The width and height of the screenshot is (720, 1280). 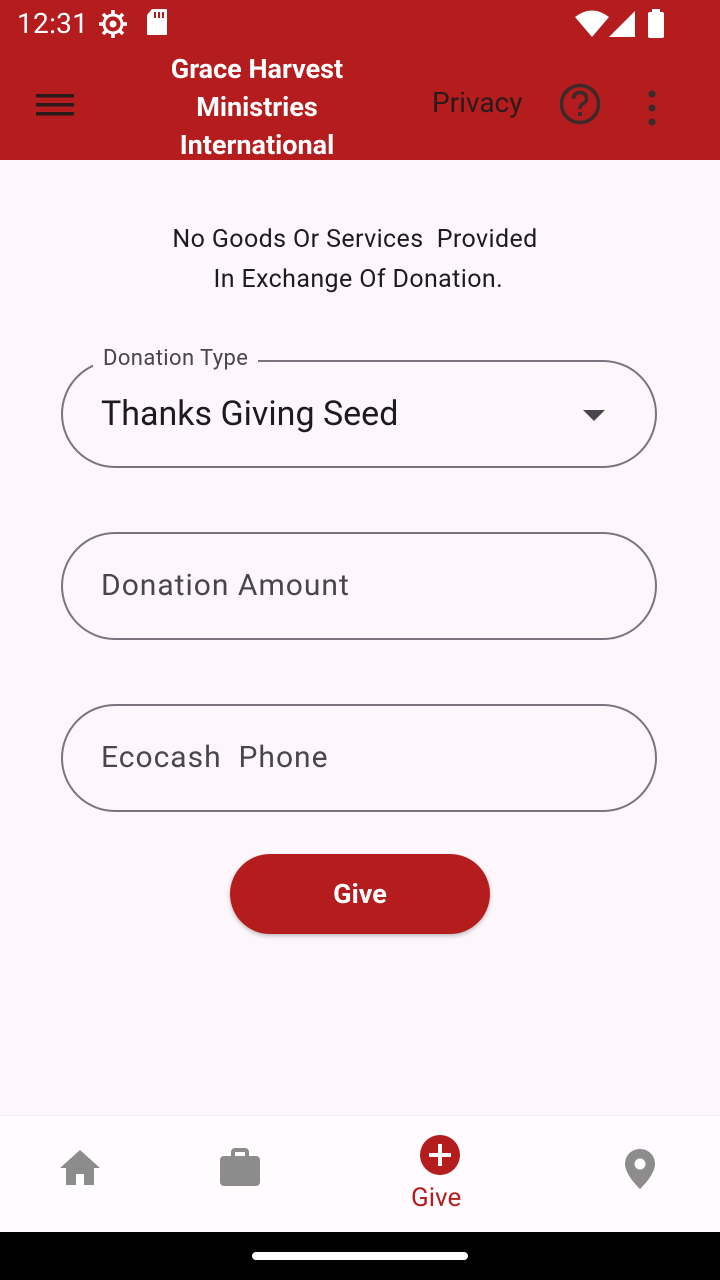 What do you see at coordinates (113, 26) in the screenshot?
I see `settings-gear-icon` at bounding box center [113, 26].